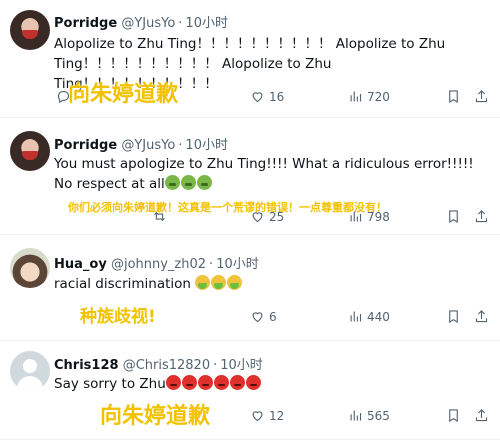  What do you see at coordinates (272, 284) in the screenshot?
I see `tweet-text-wrap: racial discrimination` at bounding box center [272, 284].